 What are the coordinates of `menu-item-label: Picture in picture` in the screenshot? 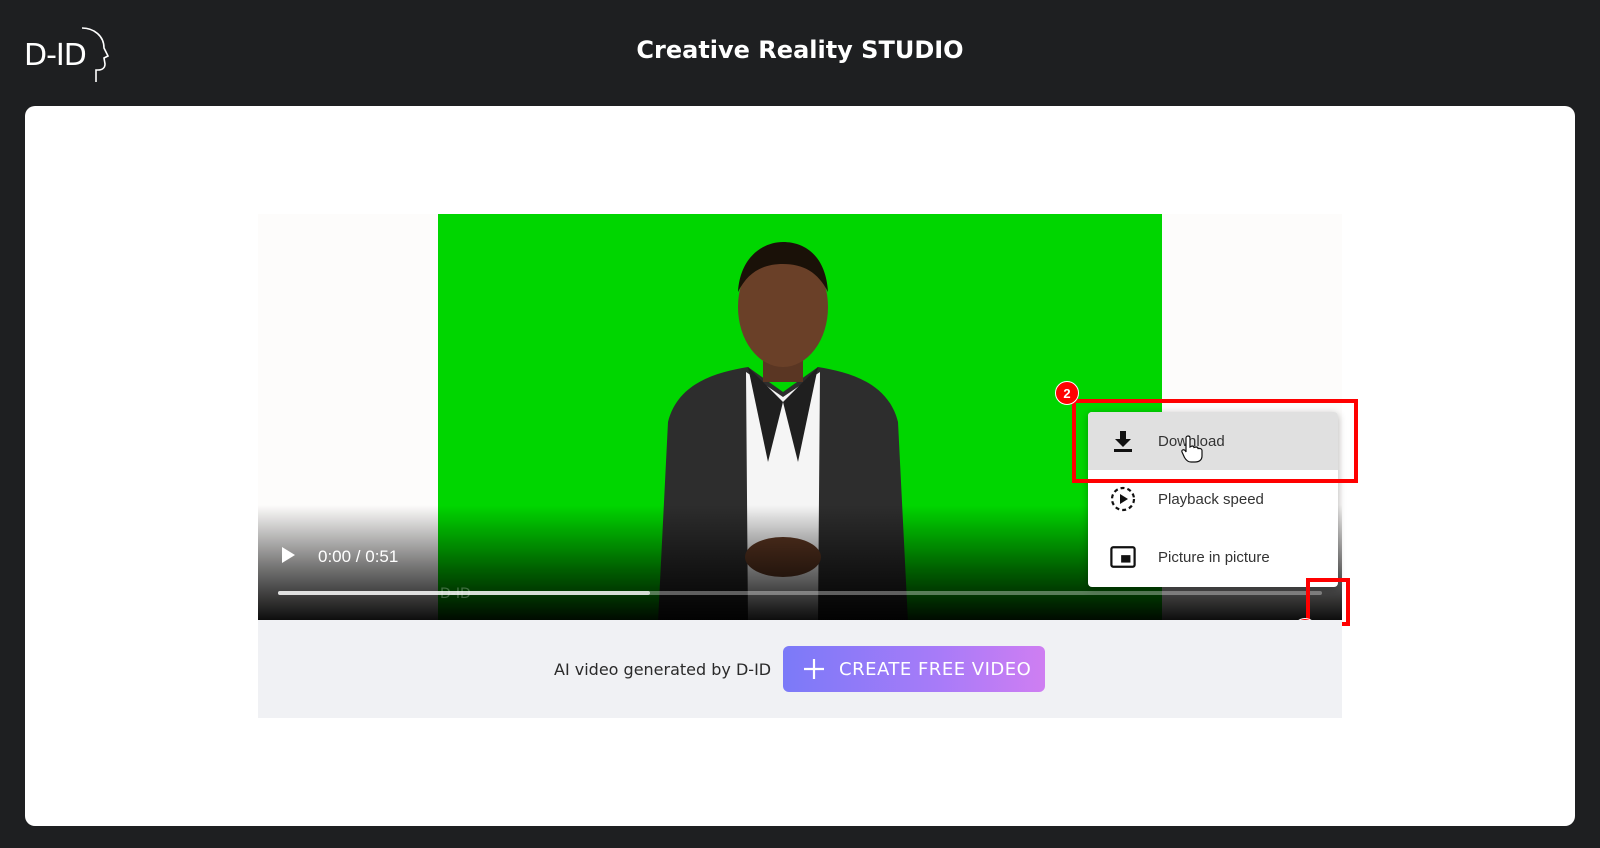 It's located at (1214, 557).